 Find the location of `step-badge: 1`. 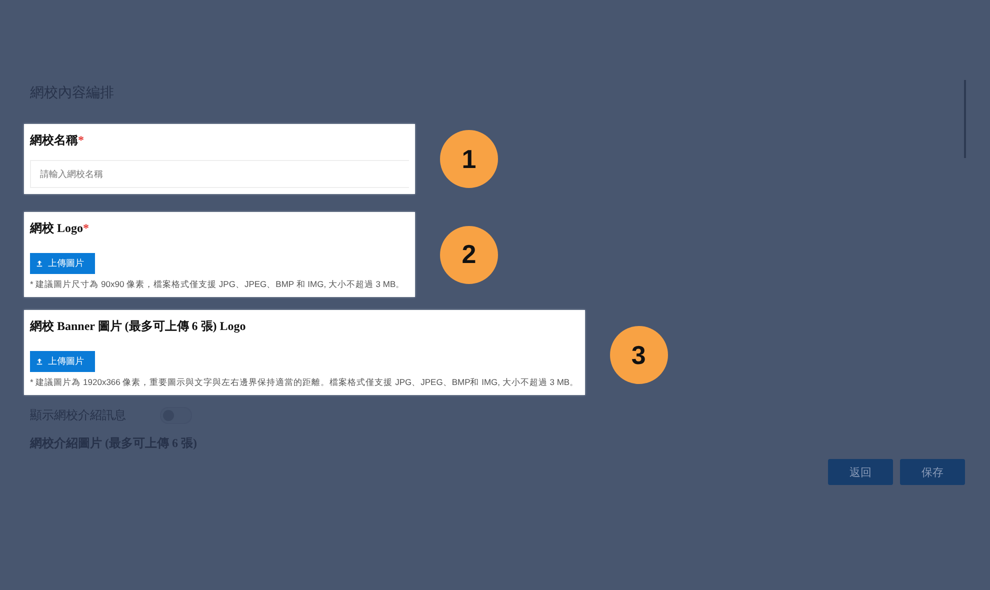

step-badge: 1 is located at coordinates (469, 159).